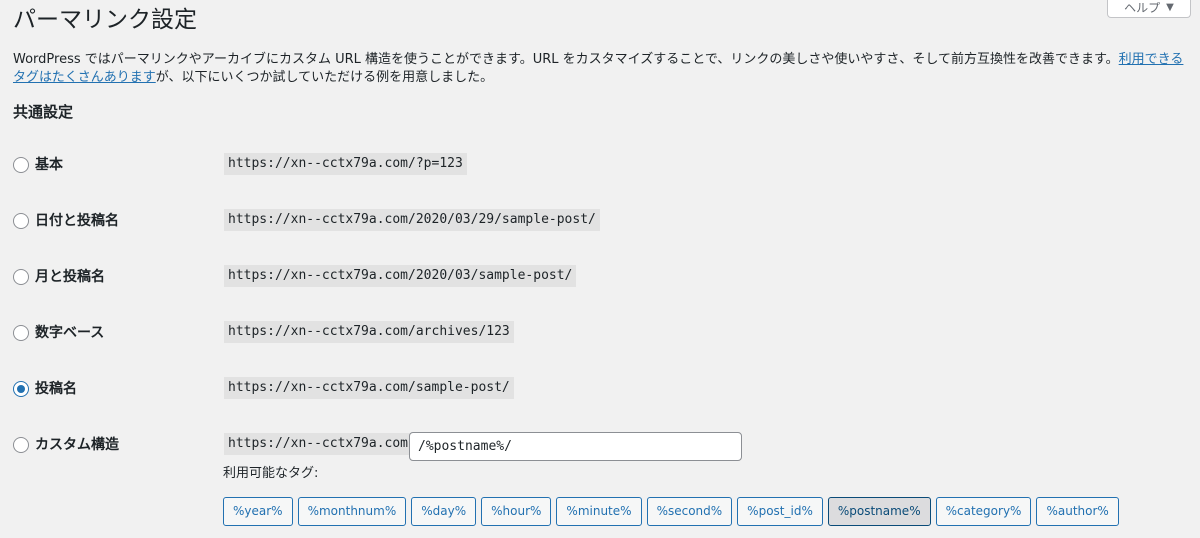 This screenshot has height=538, width=1200. What do you see at coordinates (599, 511) in the screenshot?
I see `tag-button-minute: %minute%` at bounding box center [599, 511].